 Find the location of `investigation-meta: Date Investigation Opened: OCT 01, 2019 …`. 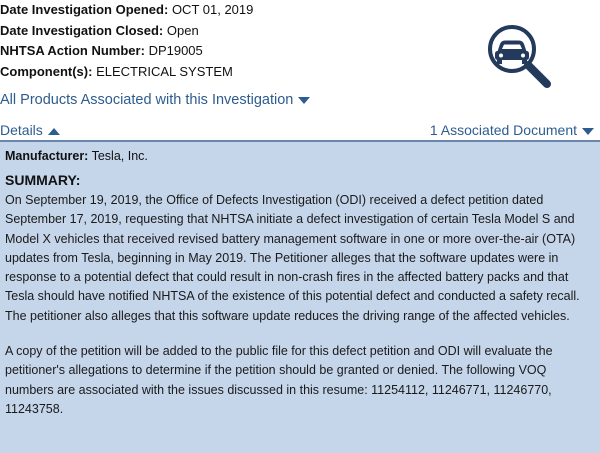

investigation-meta: Date Investigation Opened: OCT 01, 2019 … is located at coordinates (220, 41).